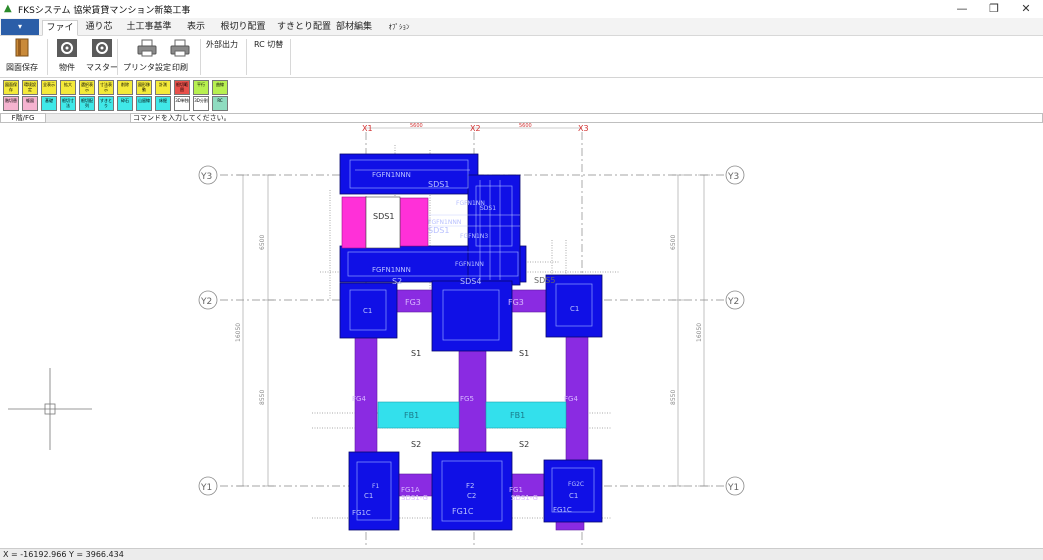  I want to click on dim-left-8550: 8550, so click(262, 397).